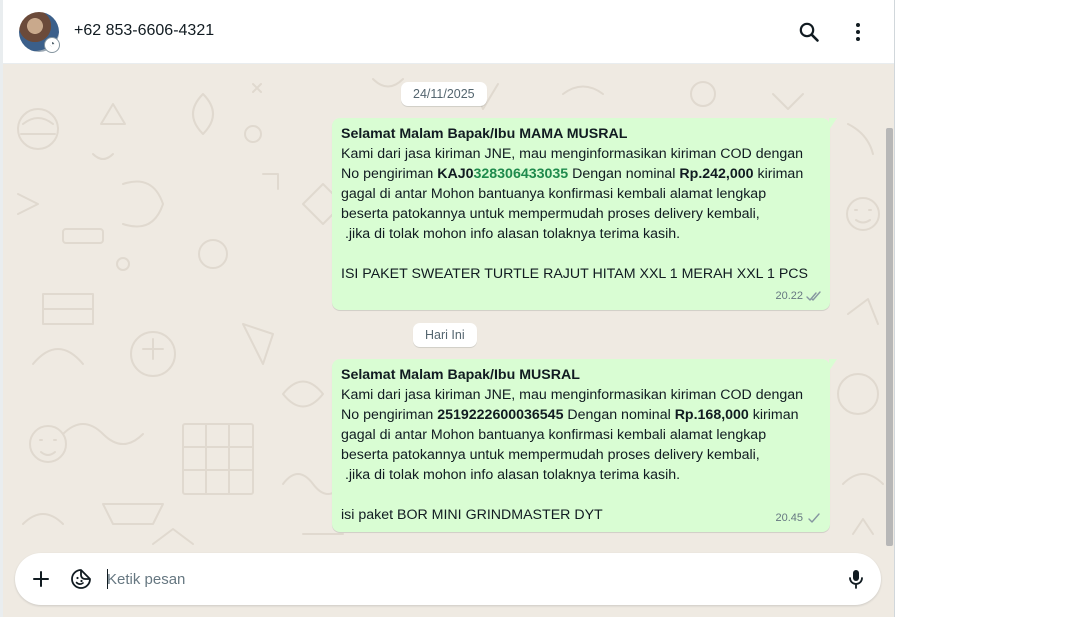 This screenshot has width=1087, height=617. I want to click on contact-name: +62 853-6606-4321, so click(144, 31).